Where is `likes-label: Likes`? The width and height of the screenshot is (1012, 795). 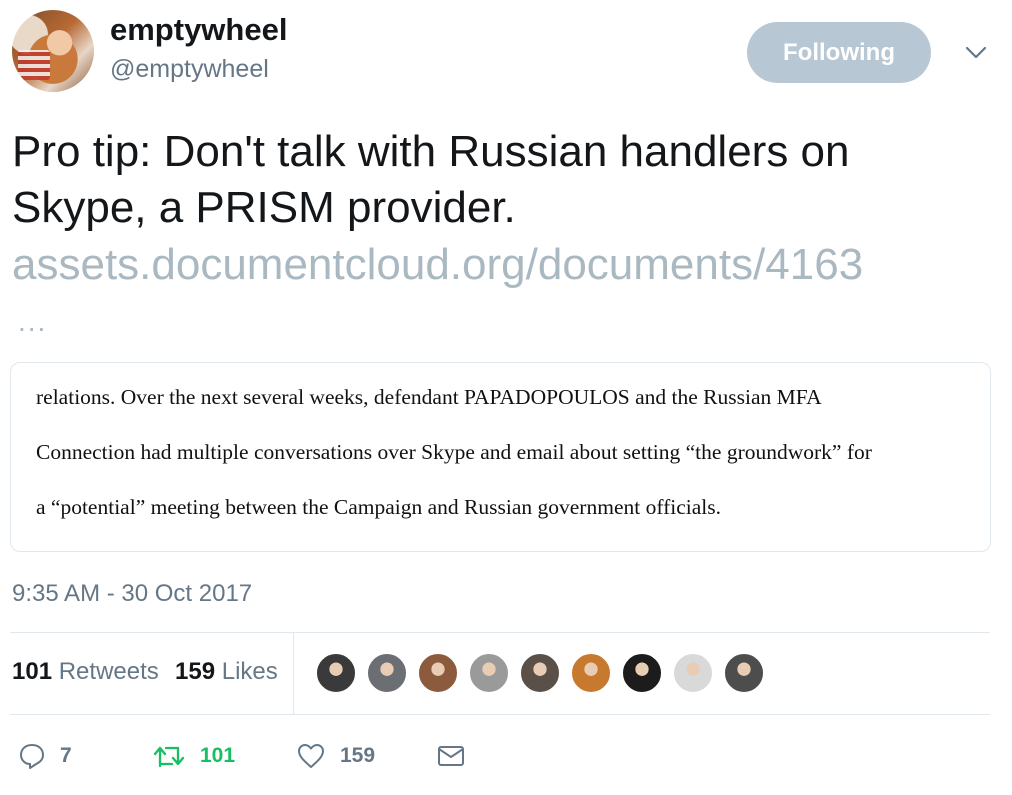
likes-label: Likes is located at coordinates (249, 671).